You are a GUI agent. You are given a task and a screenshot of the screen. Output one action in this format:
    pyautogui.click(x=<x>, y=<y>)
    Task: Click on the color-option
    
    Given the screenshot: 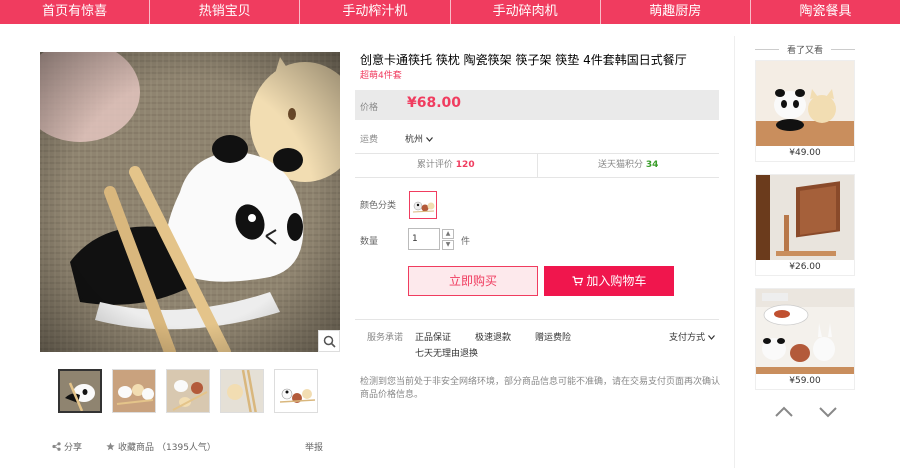 What is the action you would take?
    pyautogui.click(x=423, y=205)
    